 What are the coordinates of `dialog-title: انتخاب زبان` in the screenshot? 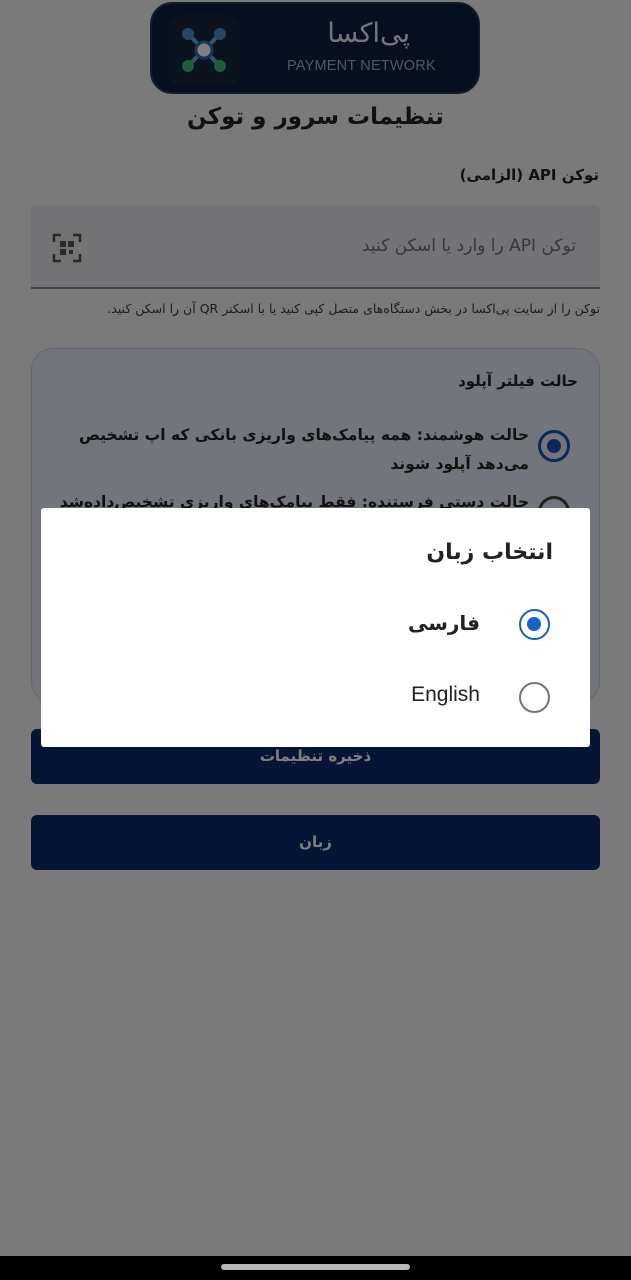 It's located at (489, 552).